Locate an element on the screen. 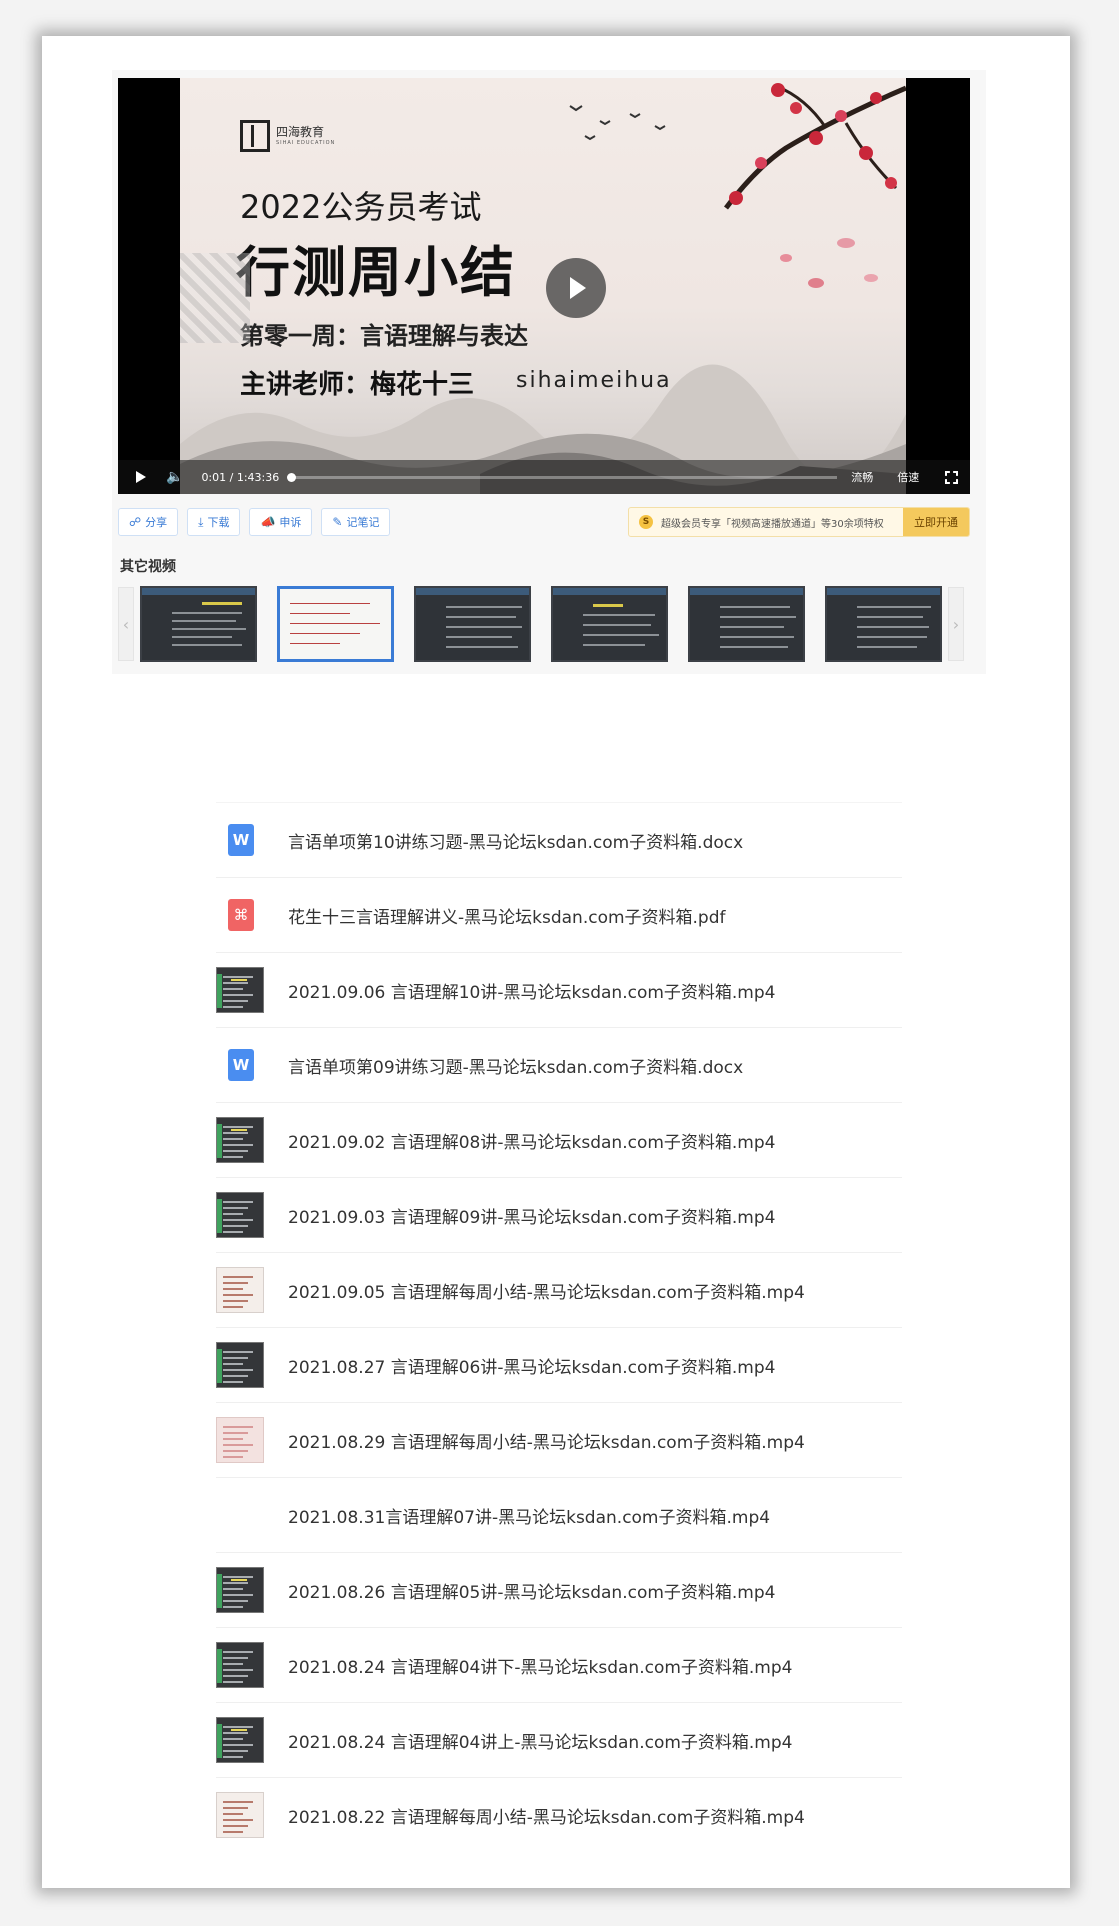 The width and height of the screenshot is (1119, 1926). file-row: 2021.08.26 言语理解05讲-黑马论坛ksdan.com子资料箱.mp4 is located at coordinates (559, 1589).